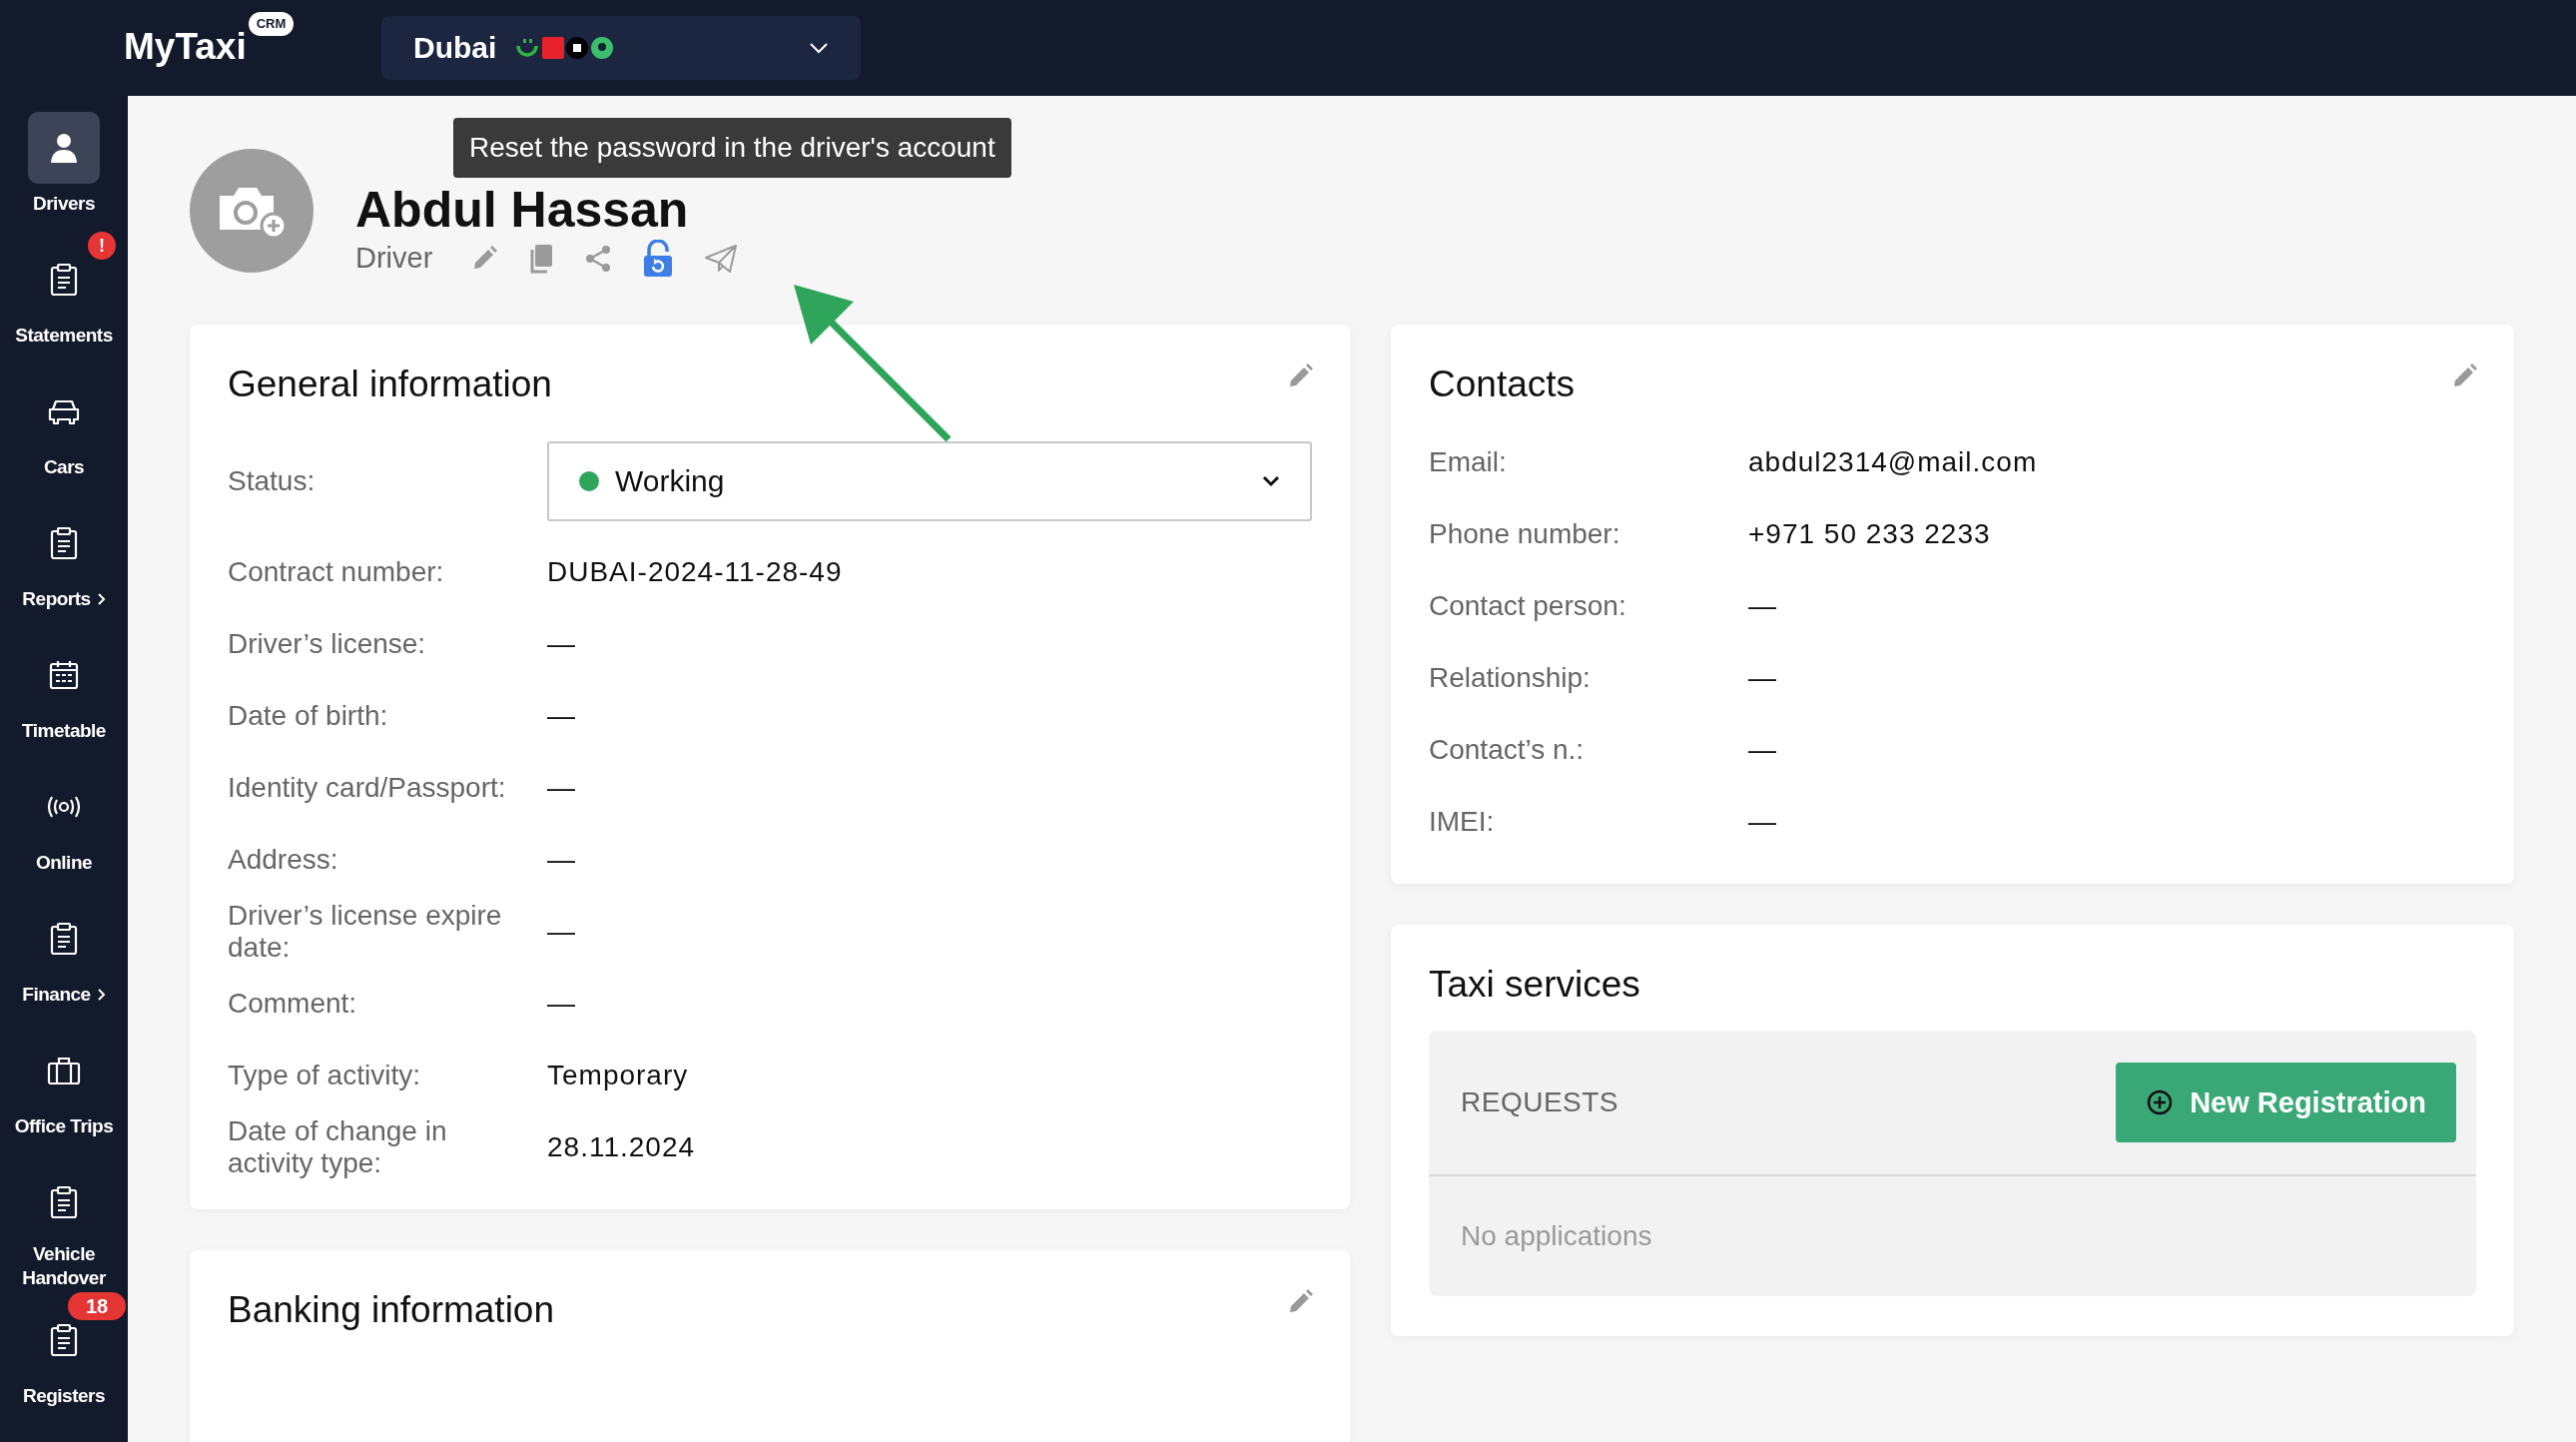 The height and width of the screenshot is (1442, 2576). Describe the element at coordinates (336, 572) in the screenshot. I see `field-label: Contract number:` at that location.